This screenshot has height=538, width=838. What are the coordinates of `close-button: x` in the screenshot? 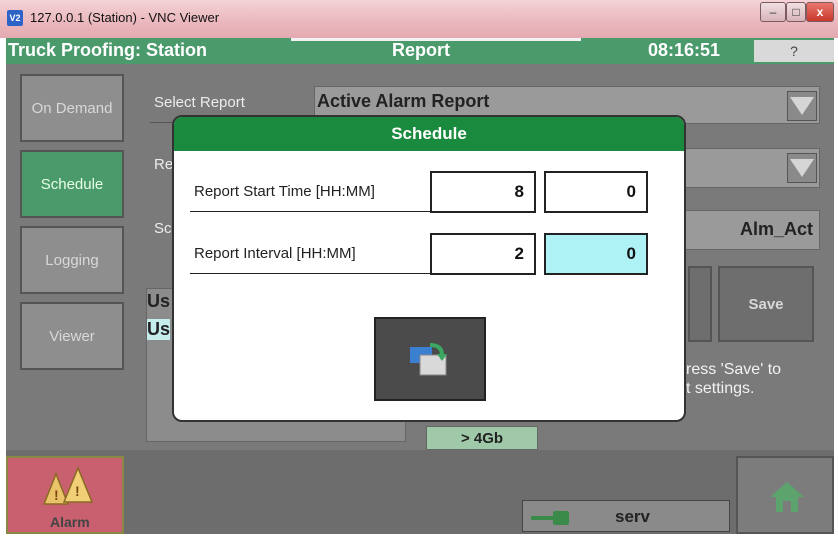 It's located at (820, 12).